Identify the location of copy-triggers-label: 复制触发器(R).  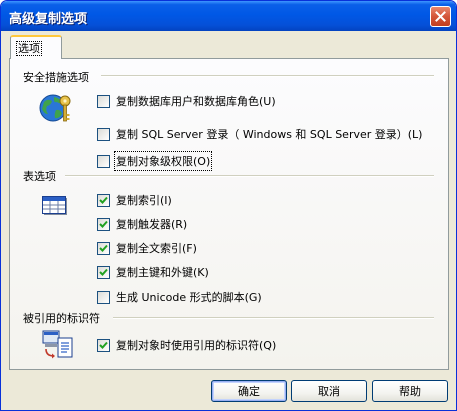
(152, 224).